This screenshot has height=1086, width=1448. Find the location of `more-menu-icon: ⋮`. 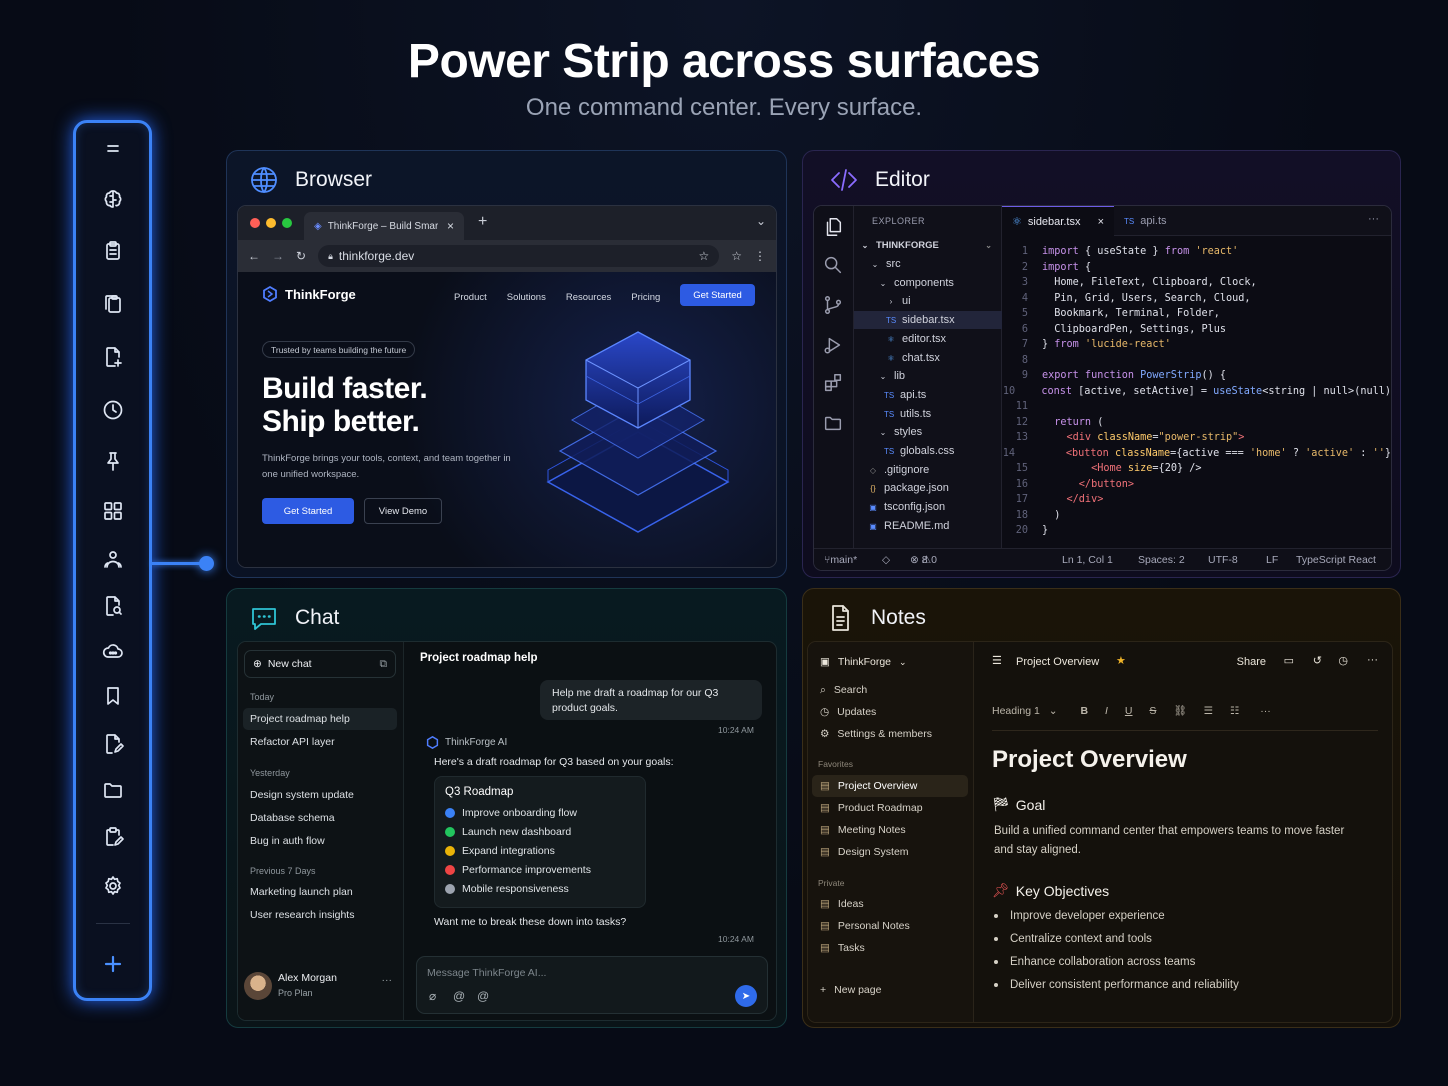

more-menu-icon: ⋮ is located at coordinates (760, 256).